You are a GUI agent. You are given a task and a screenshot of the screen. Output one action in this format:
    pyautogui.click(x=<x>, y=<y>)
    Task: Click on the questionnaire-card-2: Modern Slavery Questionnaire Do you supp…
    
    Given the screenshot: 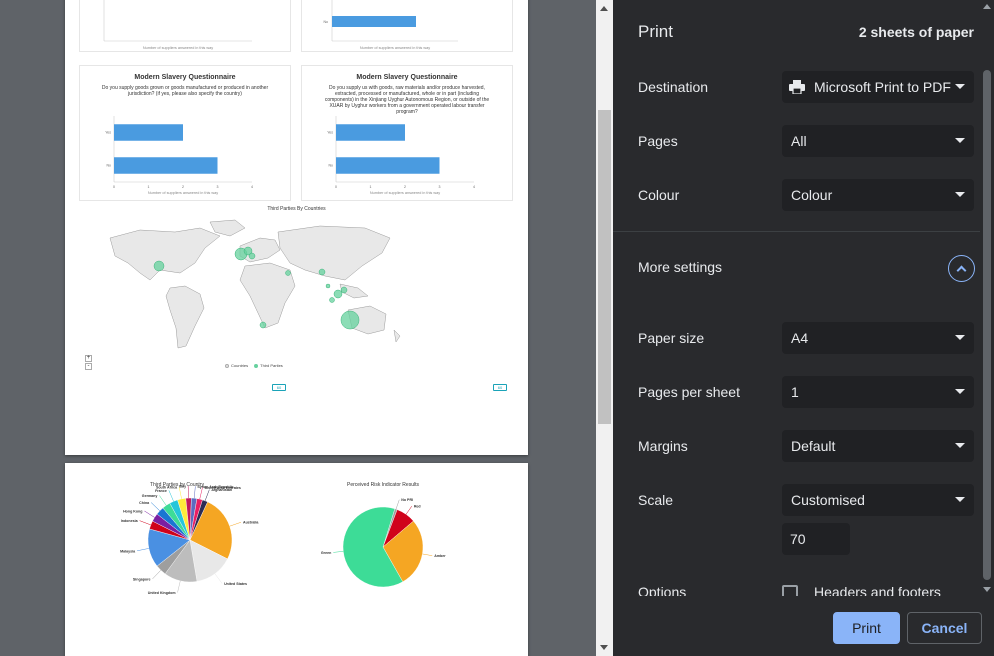 What is the action you would take?
    pyautogui.click(x=407, y=133)
    